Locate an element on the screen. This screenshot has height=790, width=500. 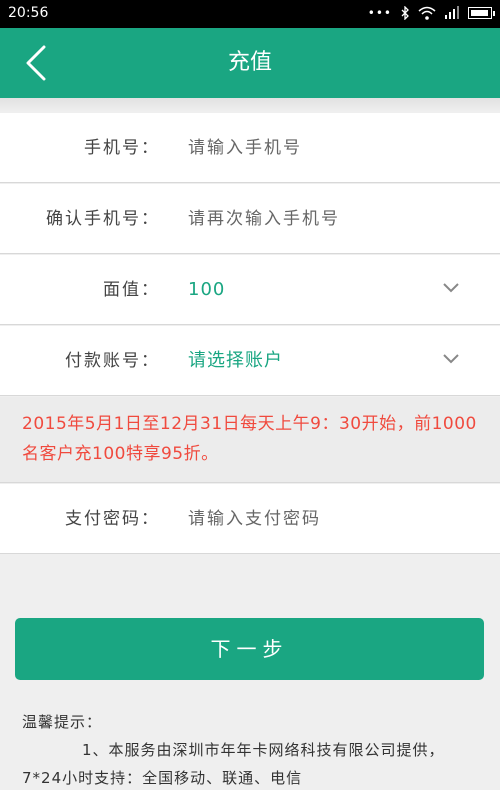
account-row: 付款账号： 请选择账户 is located at coordinates (250, 361).